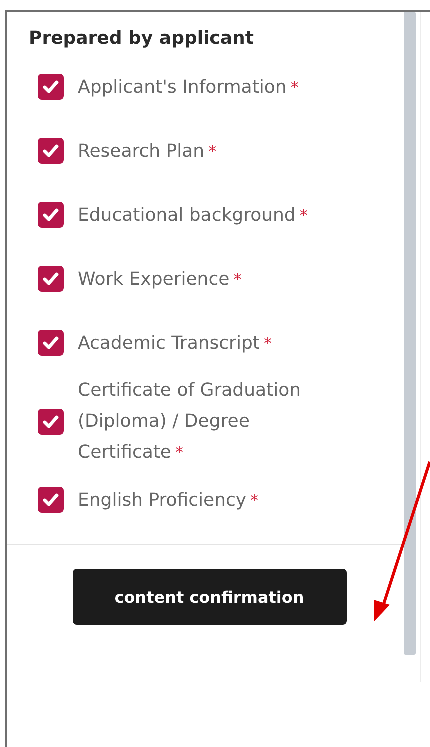 Image resolution: width=430 pixels, height=747 pixels. What do you see at coordinates (193, 216) in the screenshot?
I see `item-label: Educational background *` at bounding box center [193, 216].